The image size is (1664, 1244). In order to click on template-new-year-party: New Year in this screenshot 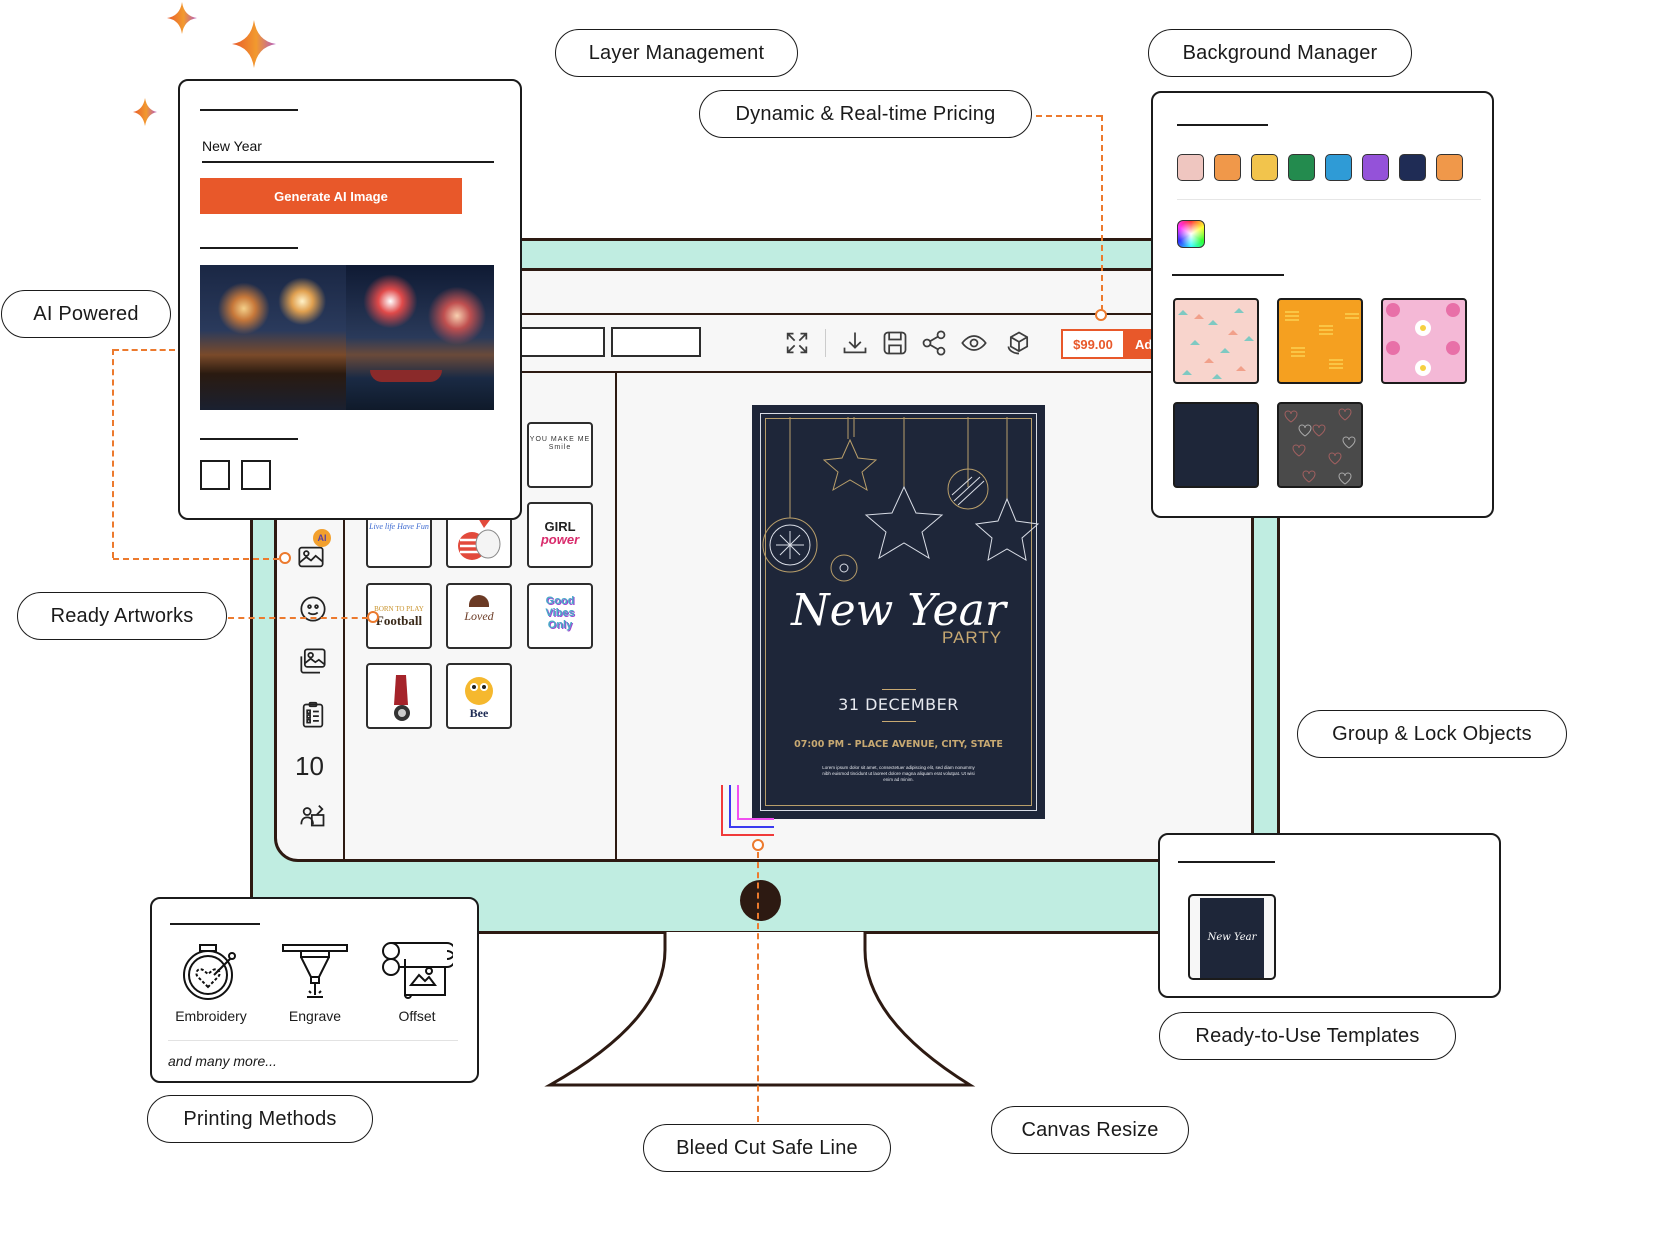, I will do `click(1232, 937)`.